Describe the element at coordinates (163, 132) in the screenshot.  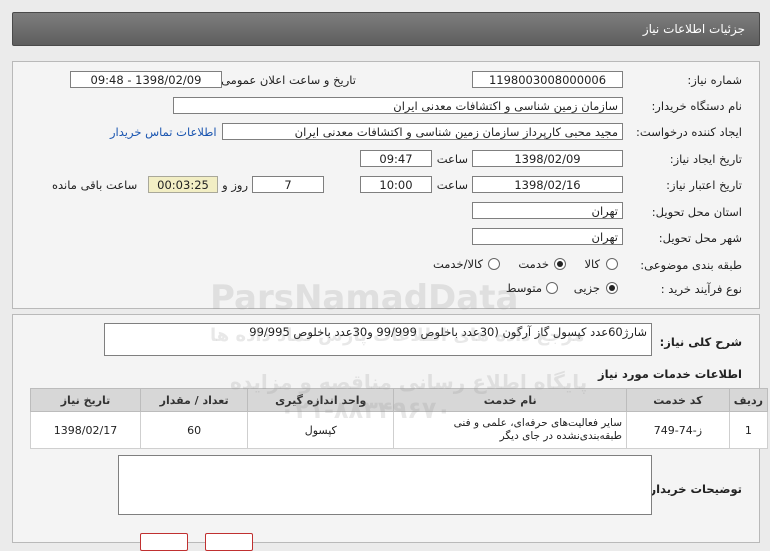
I see `contact-buyer-link: اطلاعات تماس خریدار` at that location.